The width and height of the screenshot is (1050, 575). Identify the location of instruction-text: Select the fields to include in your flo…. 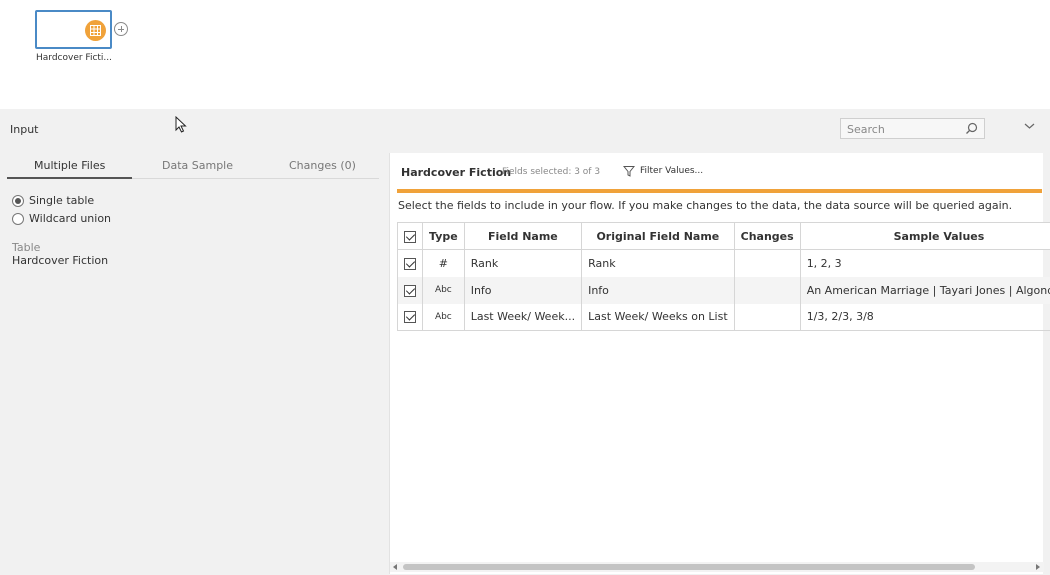
(705, 205).